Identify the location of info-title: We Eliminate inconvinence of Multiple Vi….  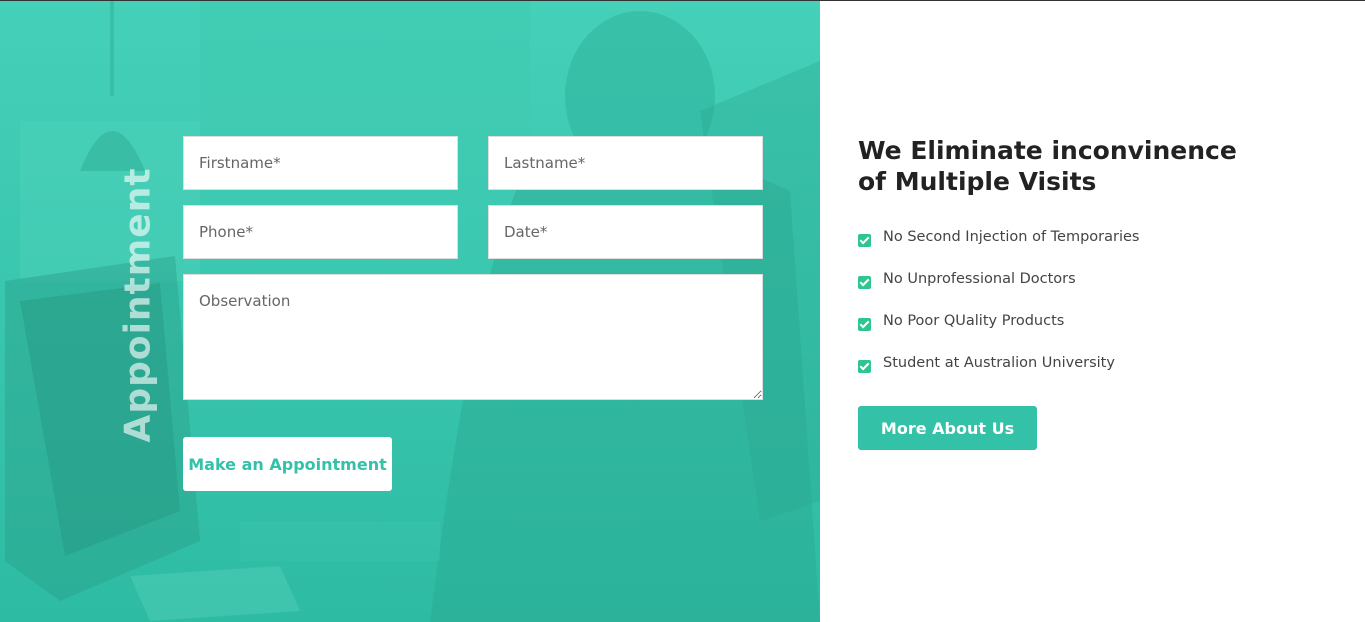
(1047, 166).